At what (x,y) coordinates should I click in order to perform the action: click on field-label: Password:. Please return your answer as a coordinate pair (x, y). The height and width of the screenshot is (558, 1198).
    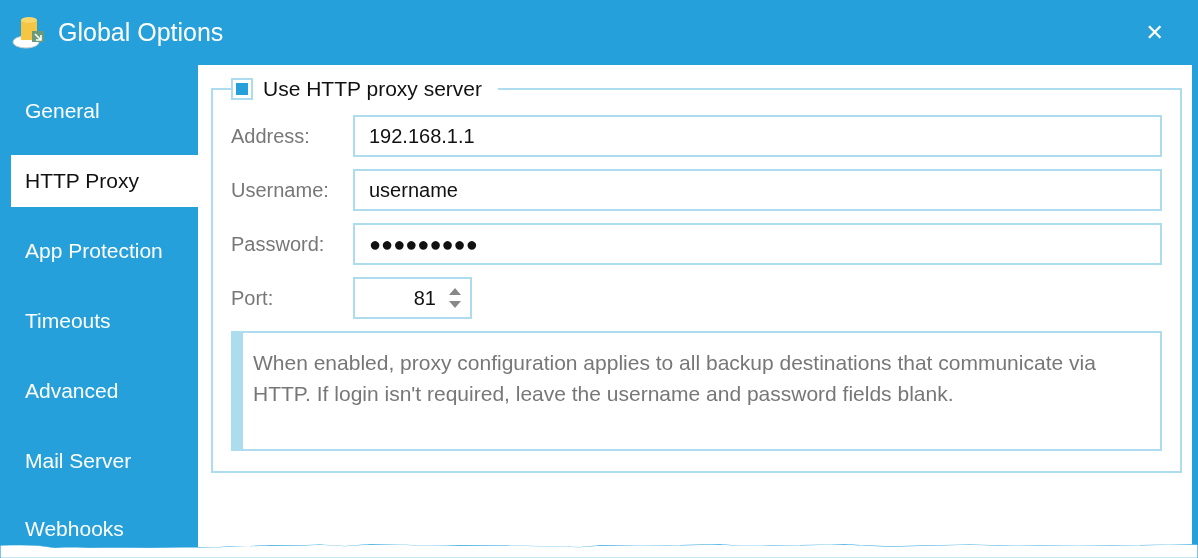
    Looking at the image, I should click on (278, 244).